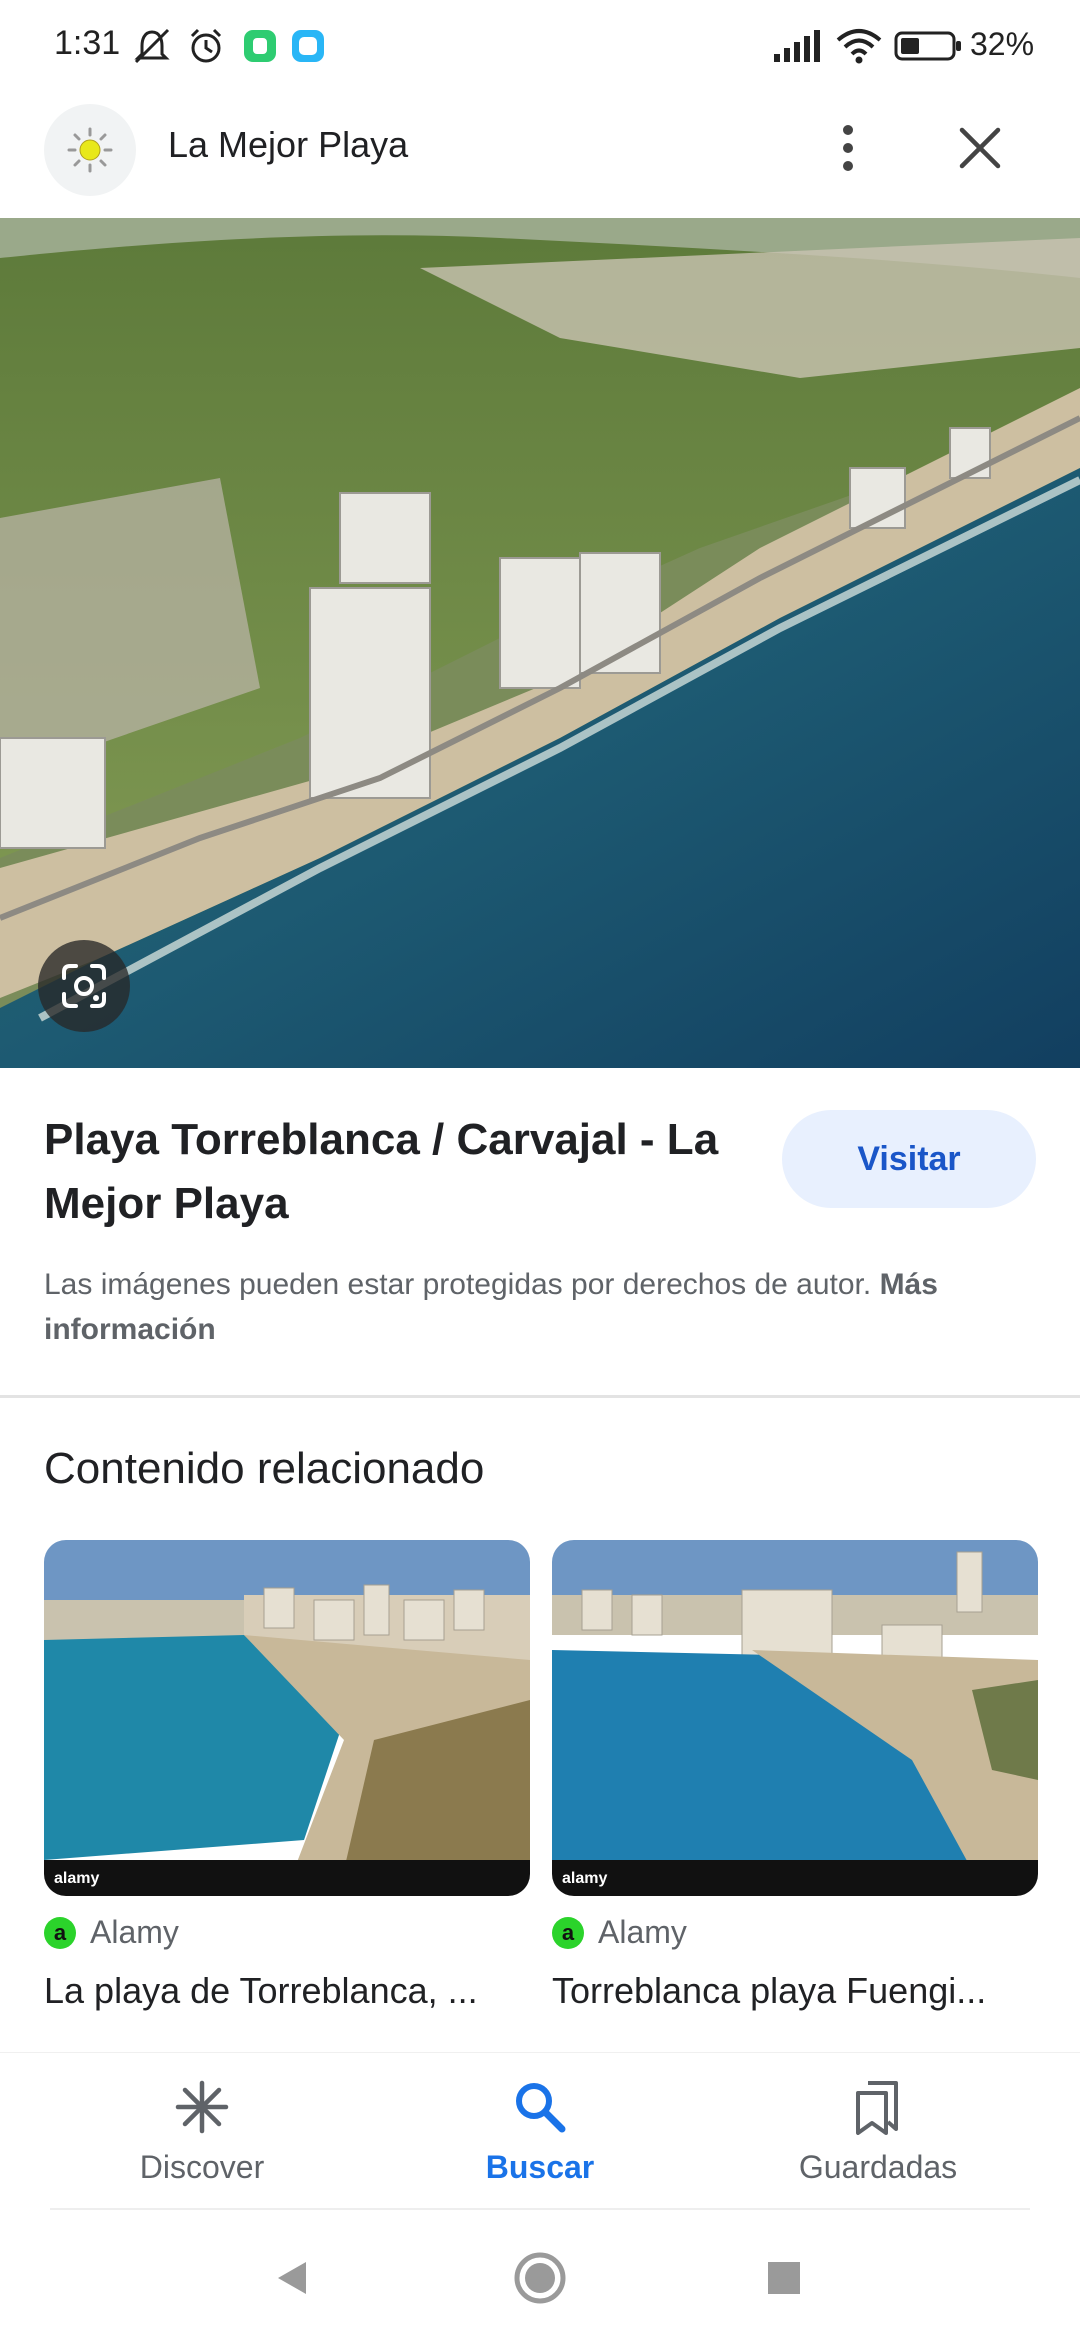 The width and height of the screenshot is (1080, 2340). What do you see at coordinates (540, 2209) in the screenshot?
I see `nav-divider` at bounding box center [540, 2209].